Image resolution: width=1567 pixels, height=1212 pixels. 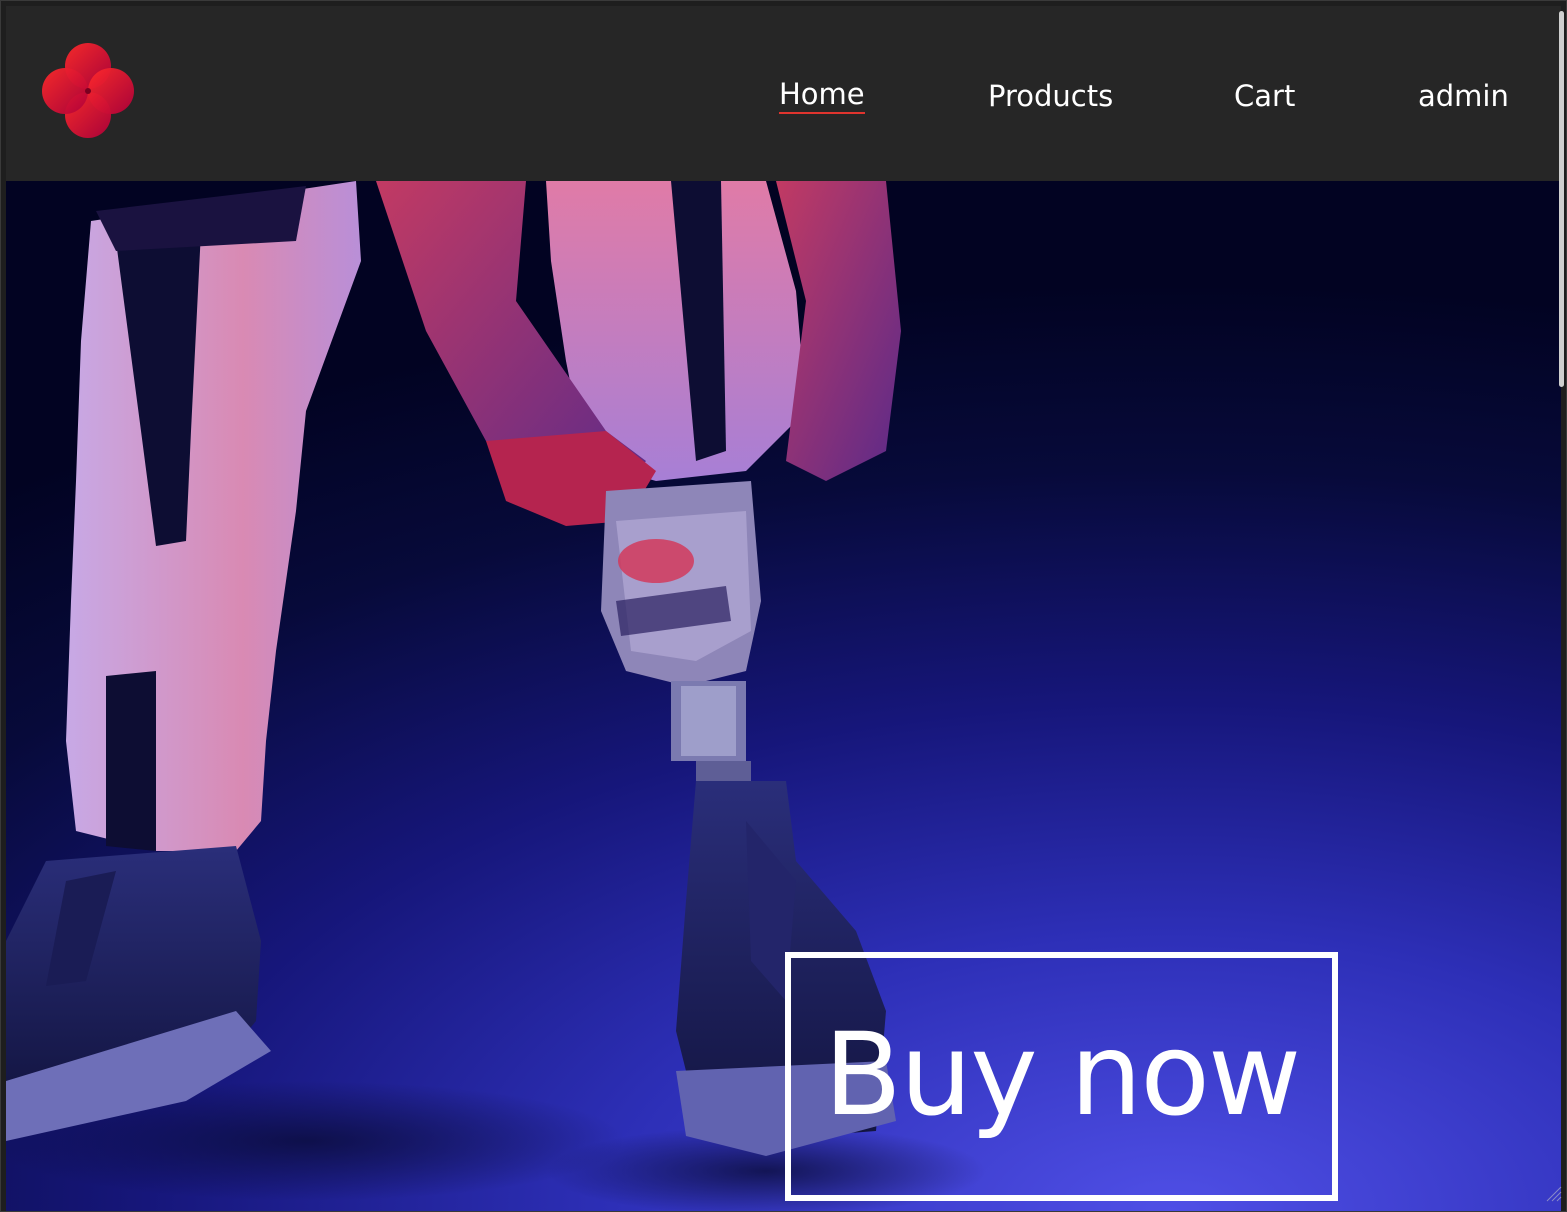 What do you see at coordinates (1264, 96) in the screenshot?
I see `nav-link-cart: Cart` at bounding box center [1264, 96].